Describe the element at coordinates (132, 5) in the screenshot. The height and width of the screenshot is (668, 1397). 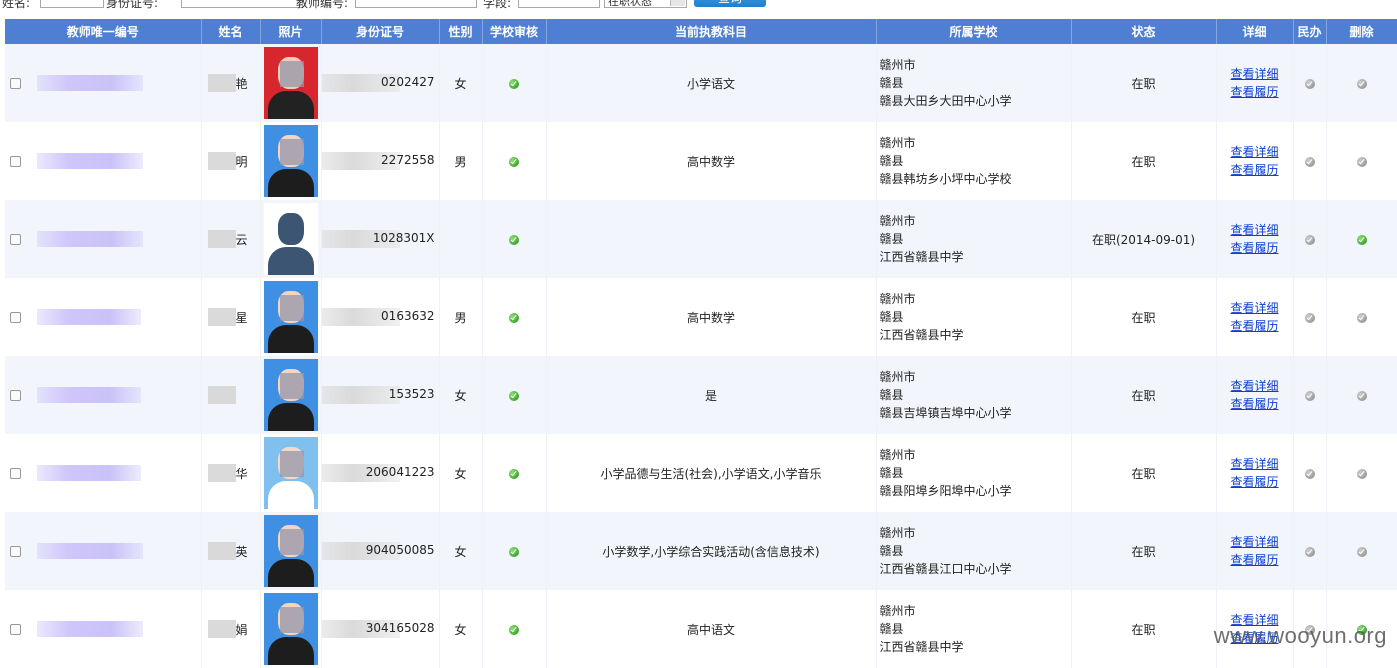
I see `idcard-label: 身份证号:` at that location.